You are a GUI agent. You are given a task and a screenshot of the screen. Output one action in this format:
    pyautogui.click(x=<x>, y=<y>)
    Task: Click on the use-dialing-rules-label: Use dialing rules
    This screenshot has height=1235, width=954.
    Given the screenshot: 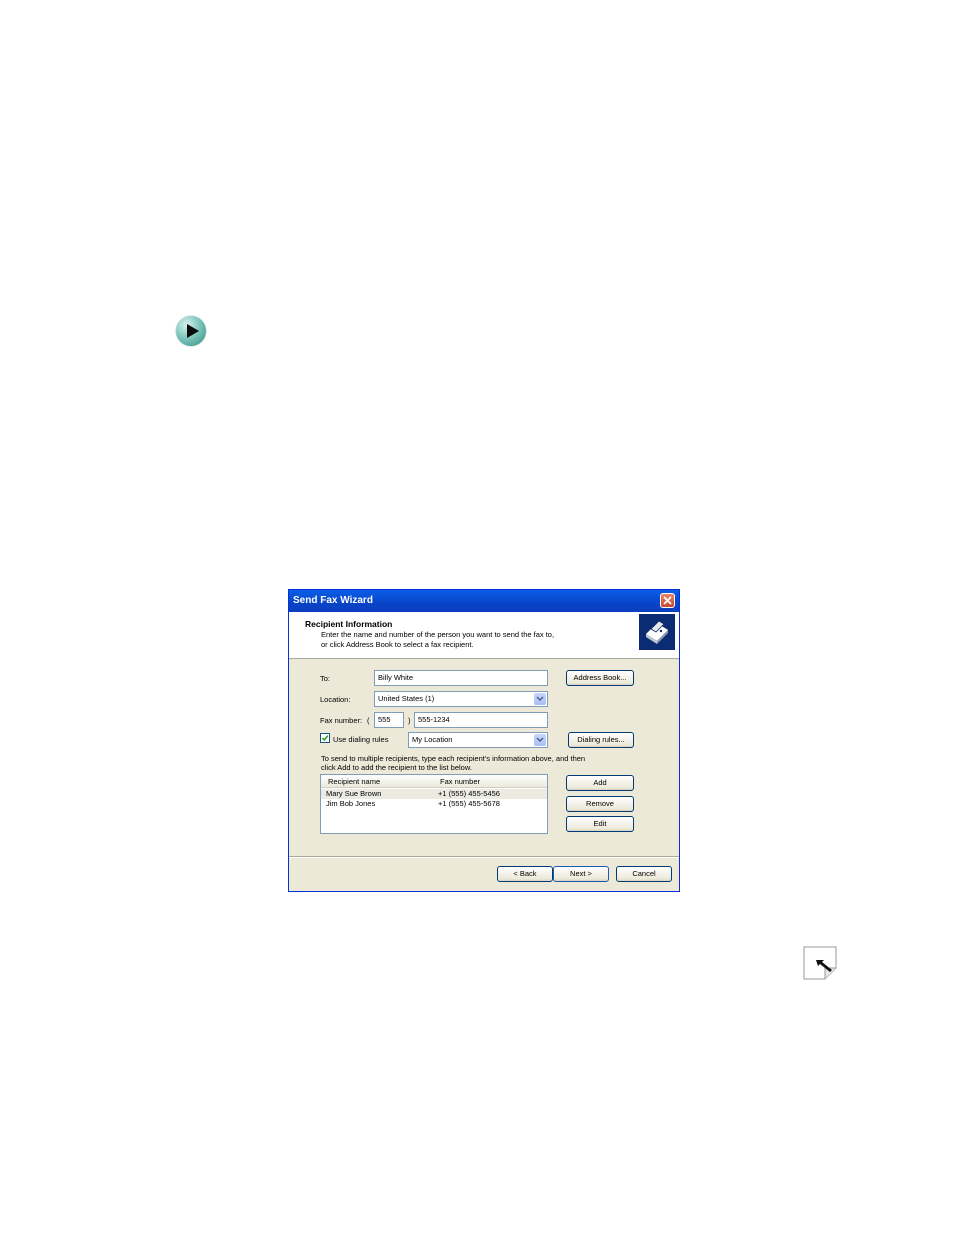 What is the action you would take?
    pyautogui.click(x=360, y=739)
    